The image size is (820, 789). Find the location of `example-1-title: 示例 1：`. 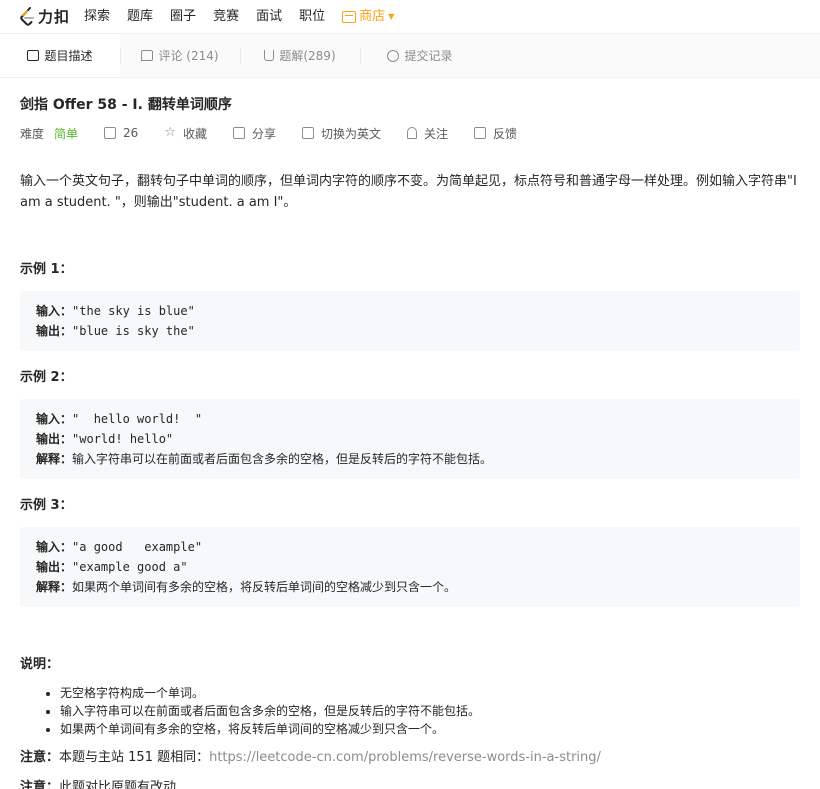

example-1-title: 示例 1： is located at coordinates (46, 269).